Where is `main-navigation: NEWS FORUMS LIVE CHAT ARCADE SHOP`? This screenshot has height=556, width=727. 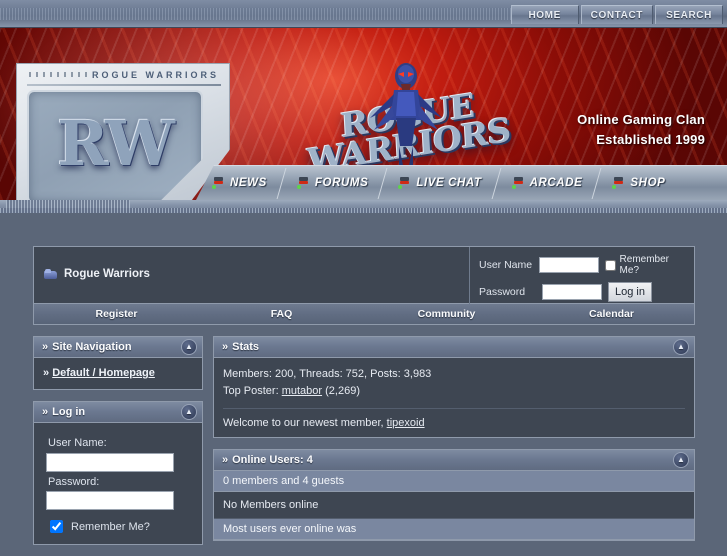
main-navigation: NEWS FORUMS LIVE CHAT ARCADE SHOP is located at coordinates (461, 182).